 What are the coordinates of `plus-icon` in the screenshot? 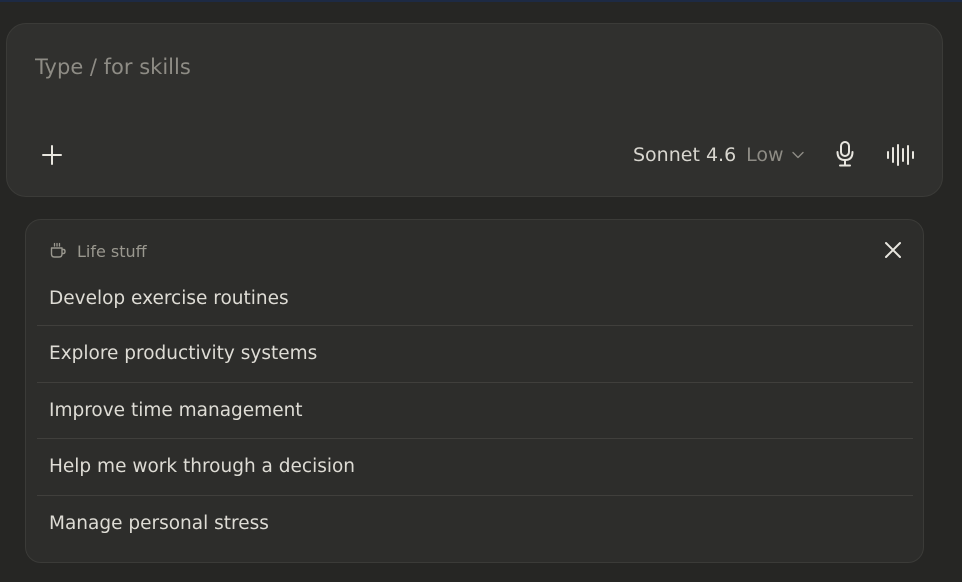 It's located at (52, 155).